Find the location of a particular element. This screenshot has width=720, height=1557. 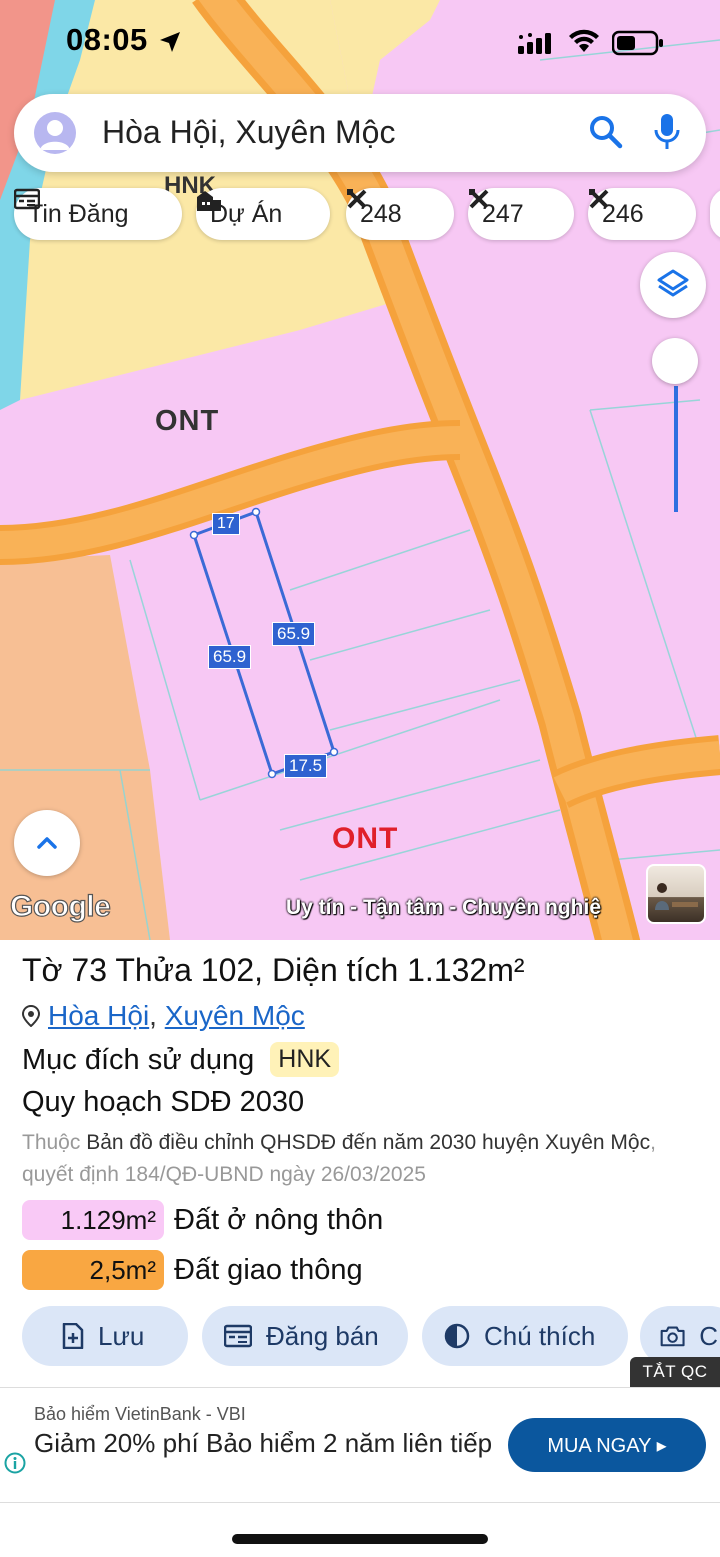

opacity-slider-track is located at coordinates (676, 449).